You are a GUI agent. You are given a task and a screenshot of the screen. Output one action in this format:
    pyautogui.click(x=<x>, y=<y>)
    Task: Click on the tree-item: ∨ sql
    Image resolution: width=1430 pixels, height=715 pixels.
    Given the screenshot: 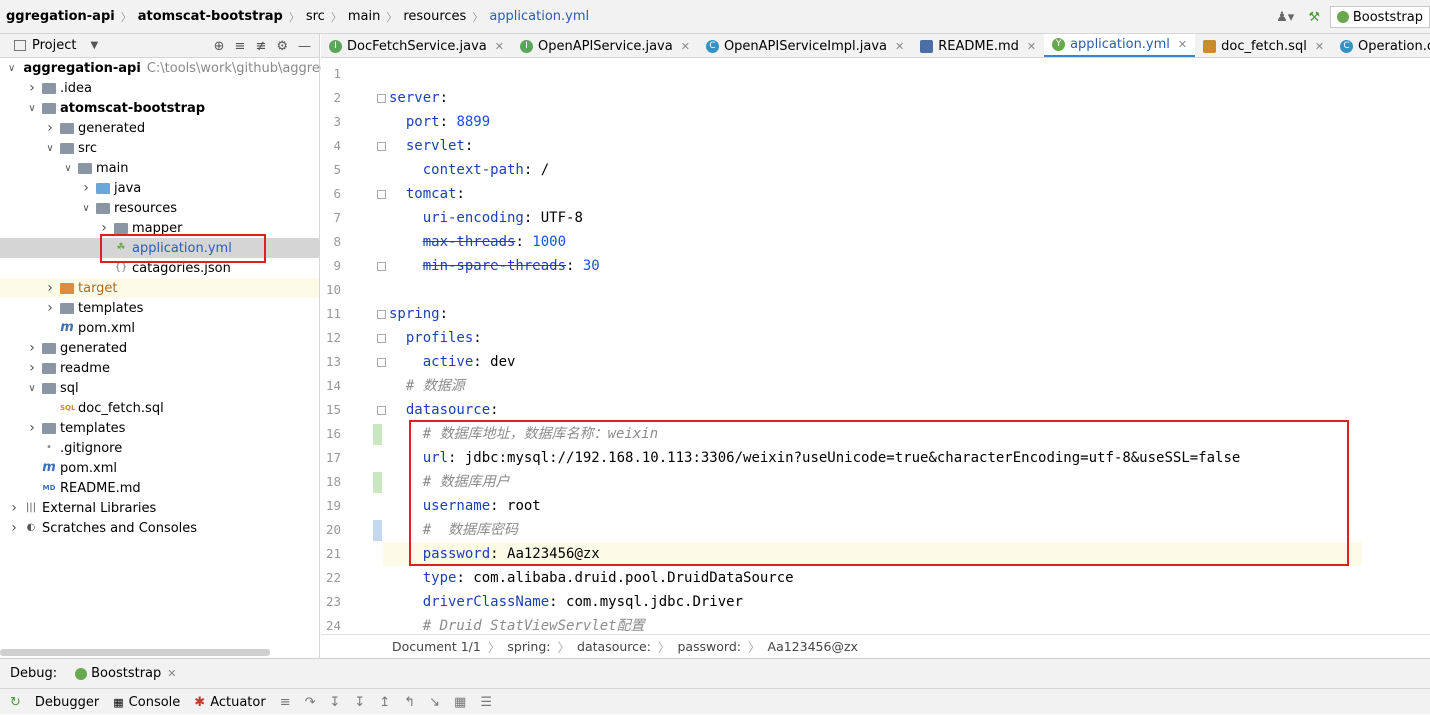 What is the action you would take?
    pyautogui.click(x=159, y=388)
    